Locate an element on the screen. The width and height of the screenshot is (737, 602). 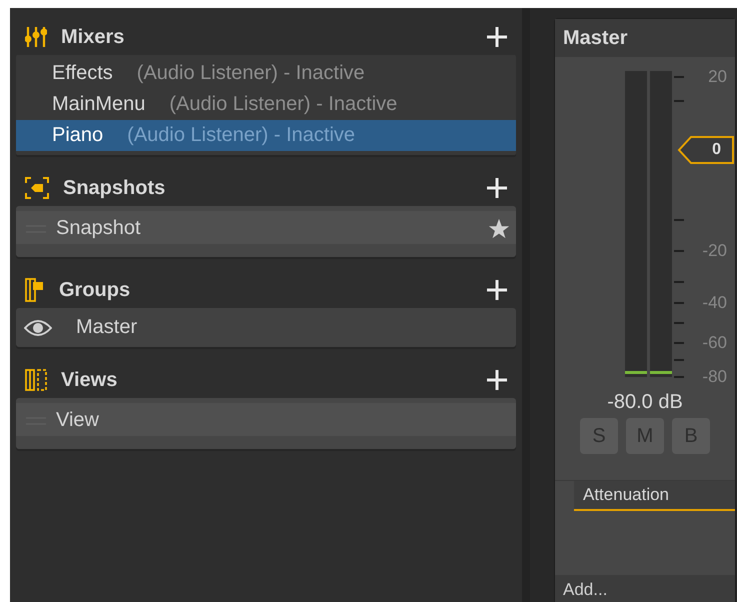
group-icon is located at coordinates (35, 290).